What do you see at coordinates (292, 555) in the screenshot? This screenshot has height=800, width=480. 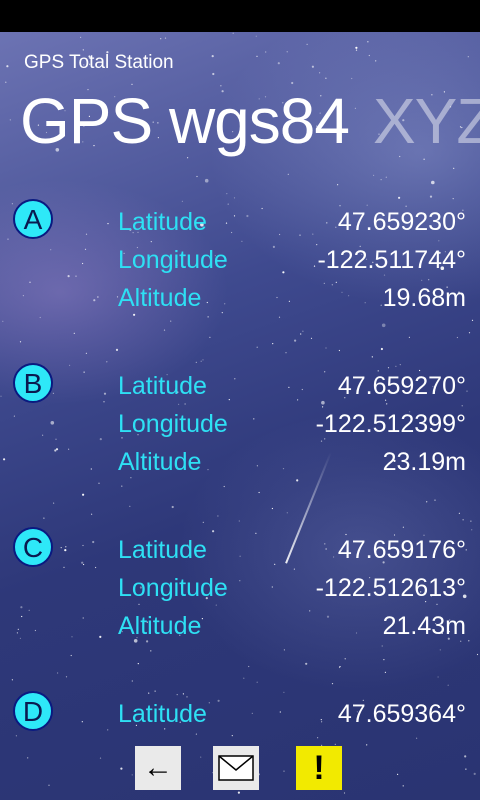 I see `latitude-row: Latitude 47.659176°` at bounding box center [292, 555].